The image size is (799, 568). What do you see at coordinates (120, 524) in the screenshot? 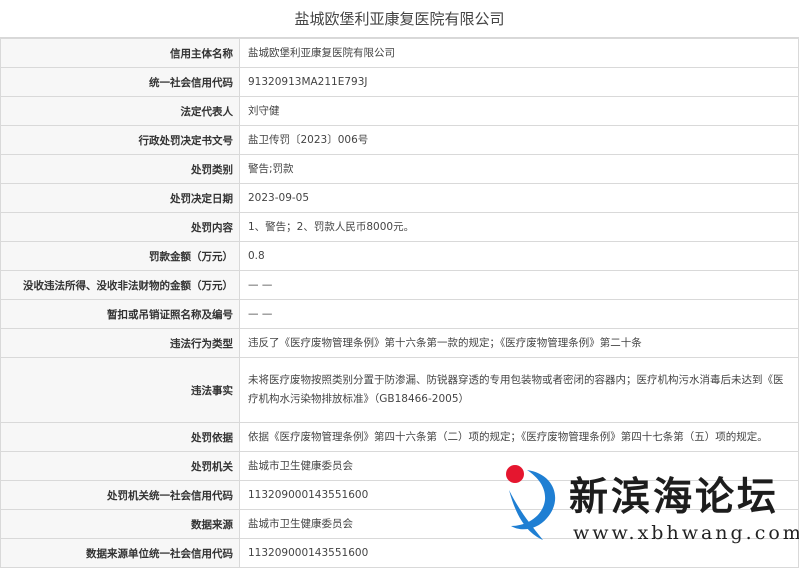
I see `row-label: 数据来源` at bounding box center [120, 524].